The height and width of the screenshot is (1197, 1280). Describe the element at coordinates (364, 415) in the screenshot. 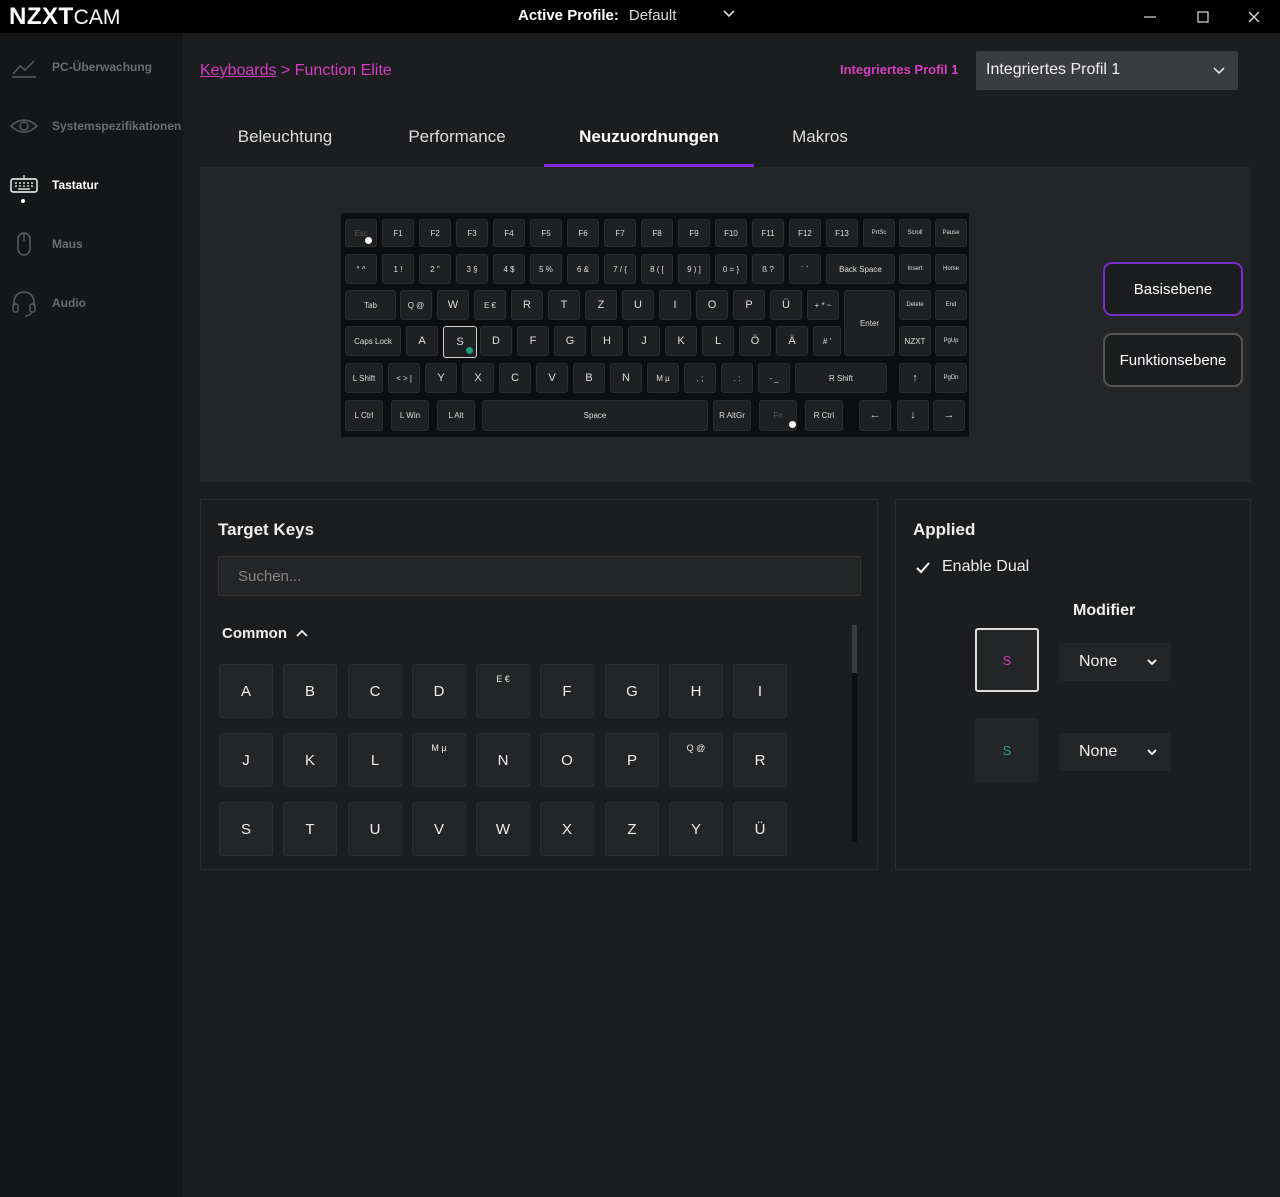

I see `key-lctrl: L Ctrl` at that location.